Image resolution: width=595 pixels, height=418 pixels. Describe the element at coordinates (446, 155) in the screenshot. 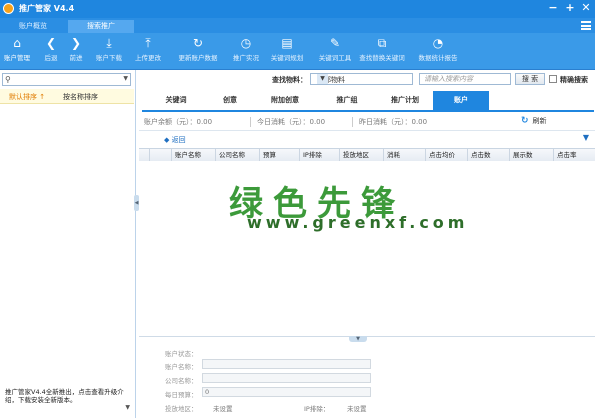

I see `column-header: 点击均价` at that location.